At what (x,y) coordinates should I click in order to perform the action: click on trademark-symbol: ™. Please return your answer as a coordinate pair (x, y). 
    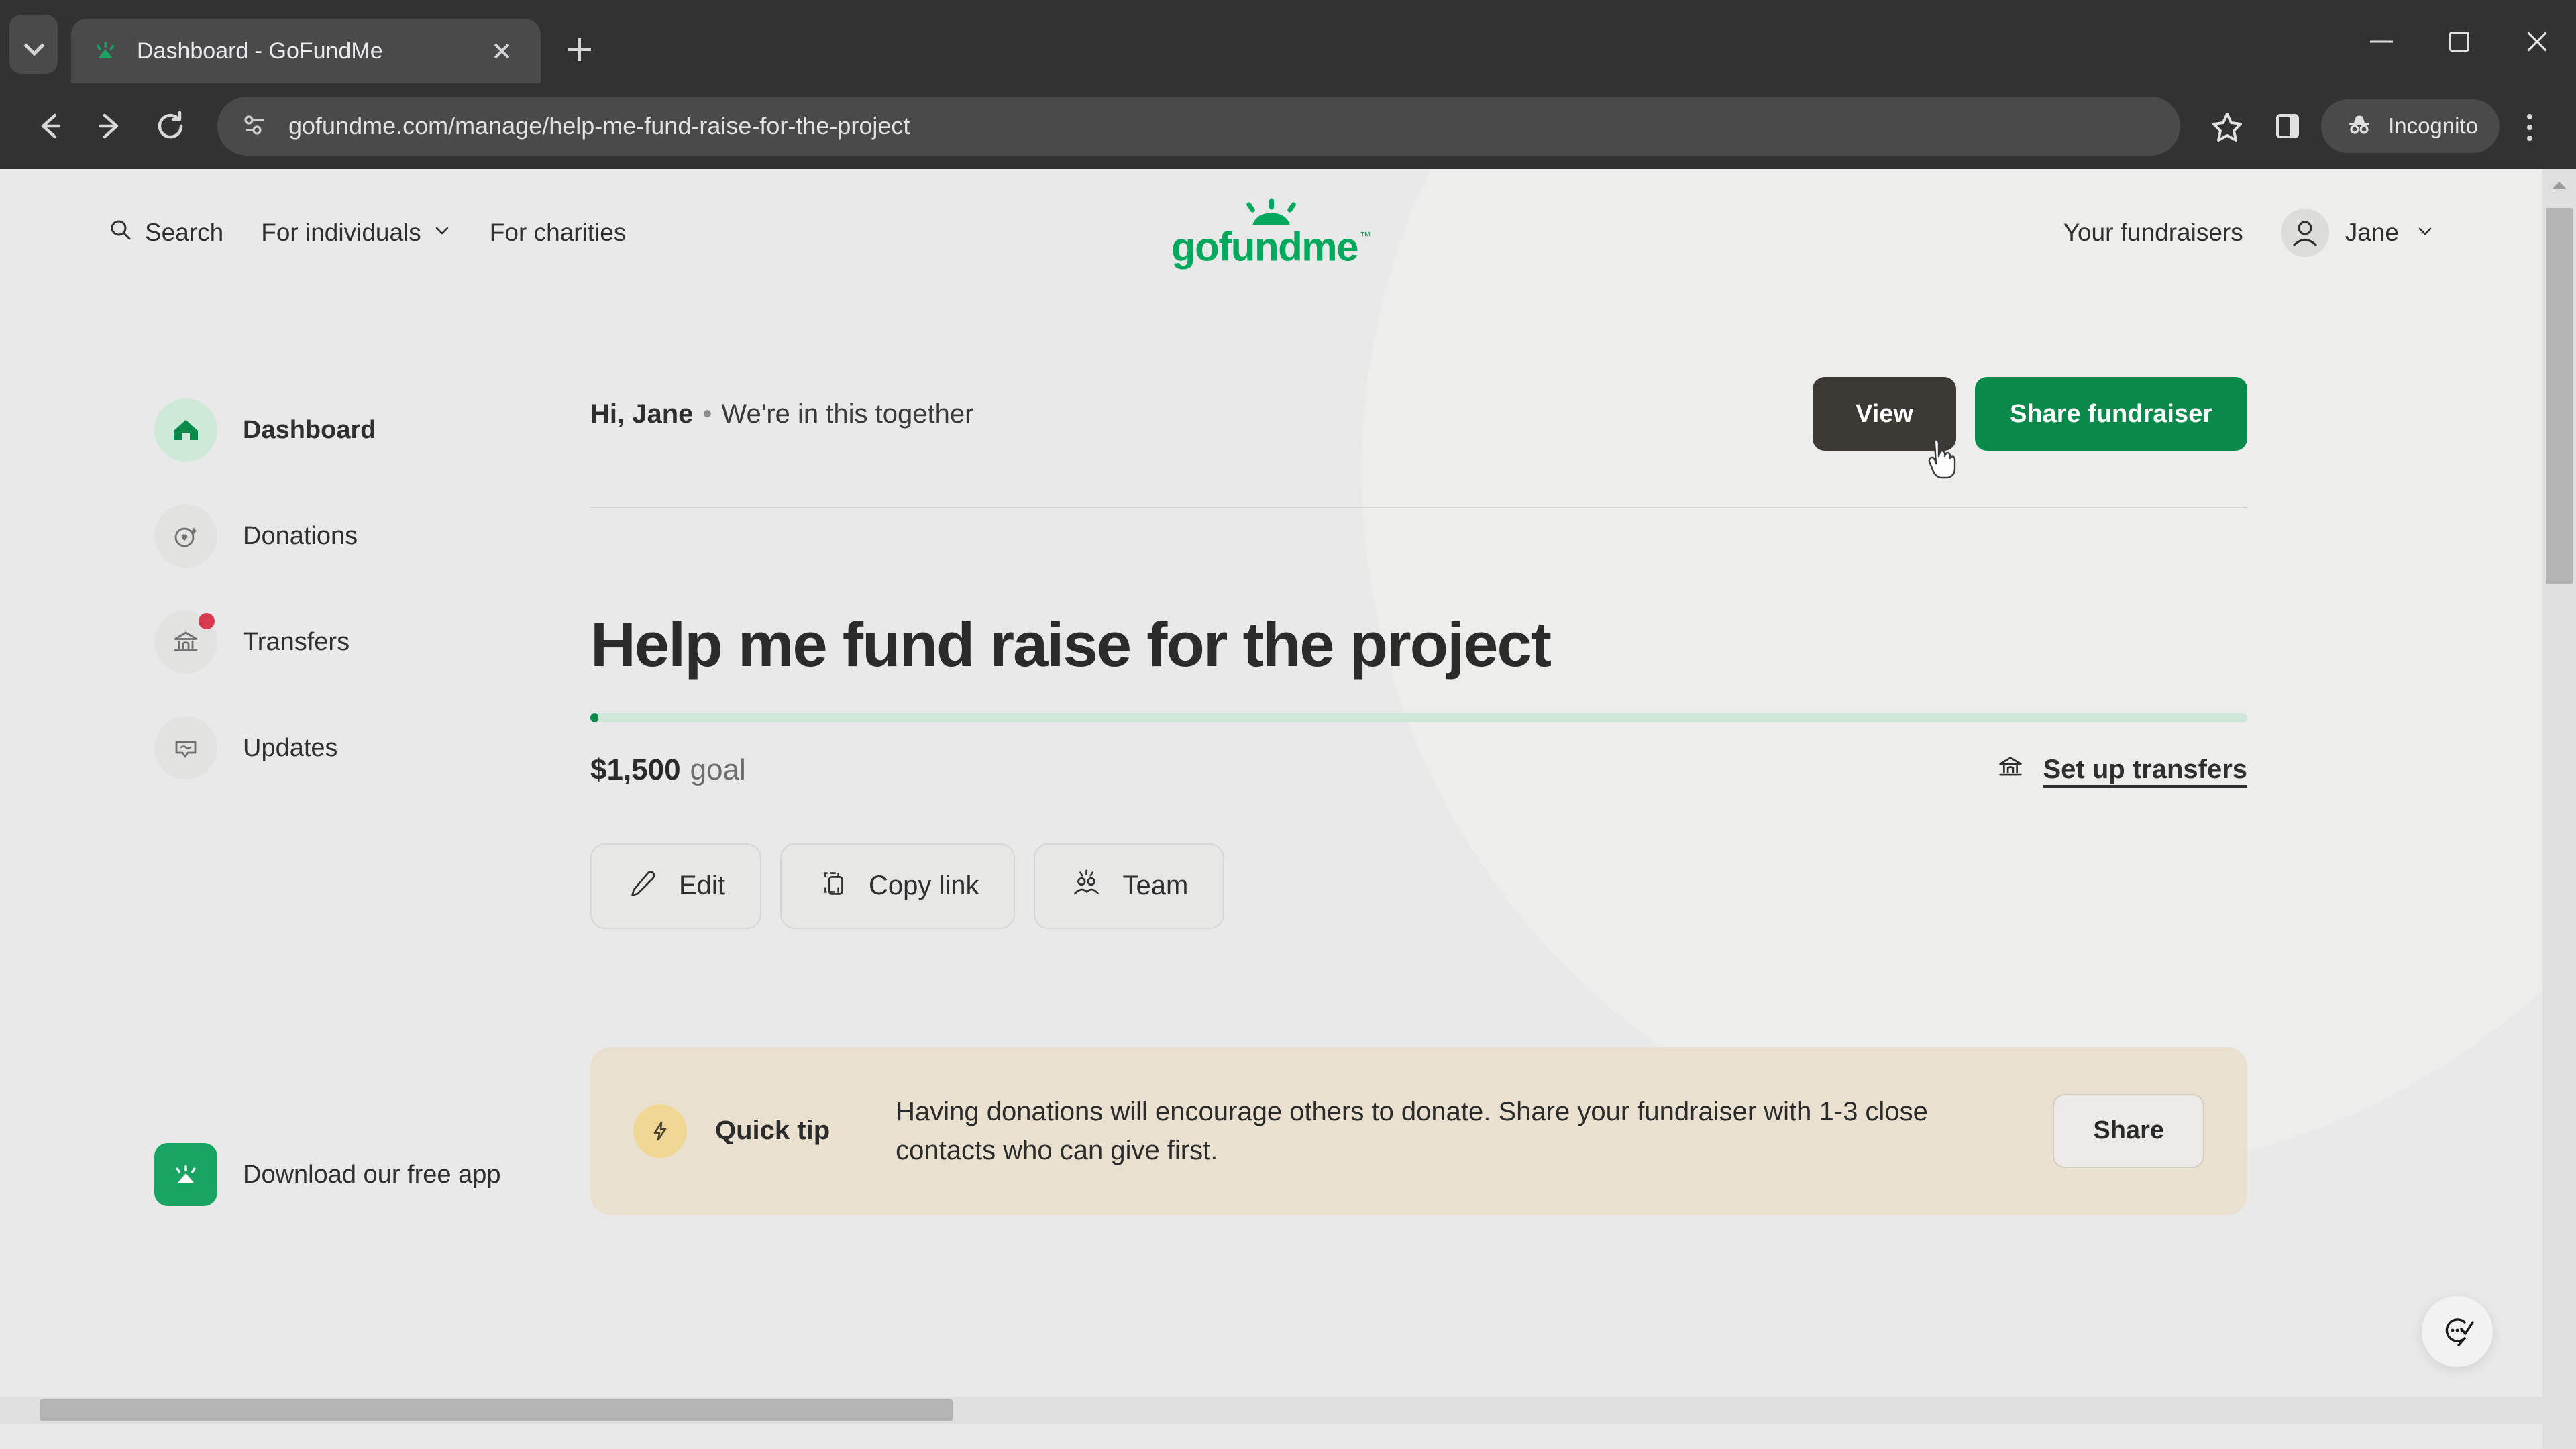
    Looking at the image, I should click on (1365, 236).